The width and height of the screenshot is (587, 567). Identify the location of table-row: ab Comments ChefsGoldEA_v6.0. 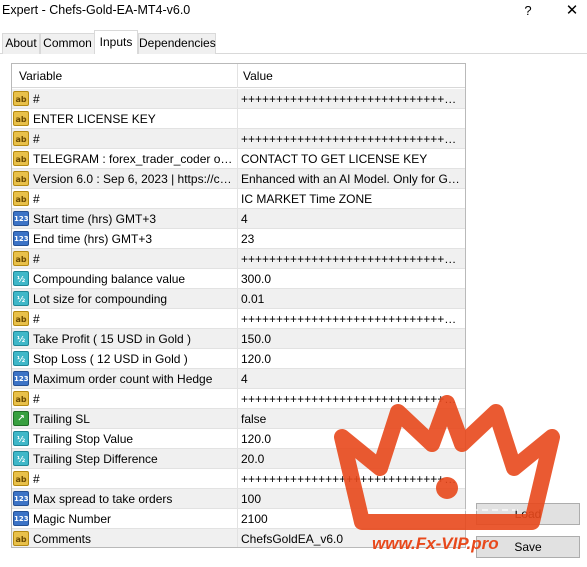
(238, 538).